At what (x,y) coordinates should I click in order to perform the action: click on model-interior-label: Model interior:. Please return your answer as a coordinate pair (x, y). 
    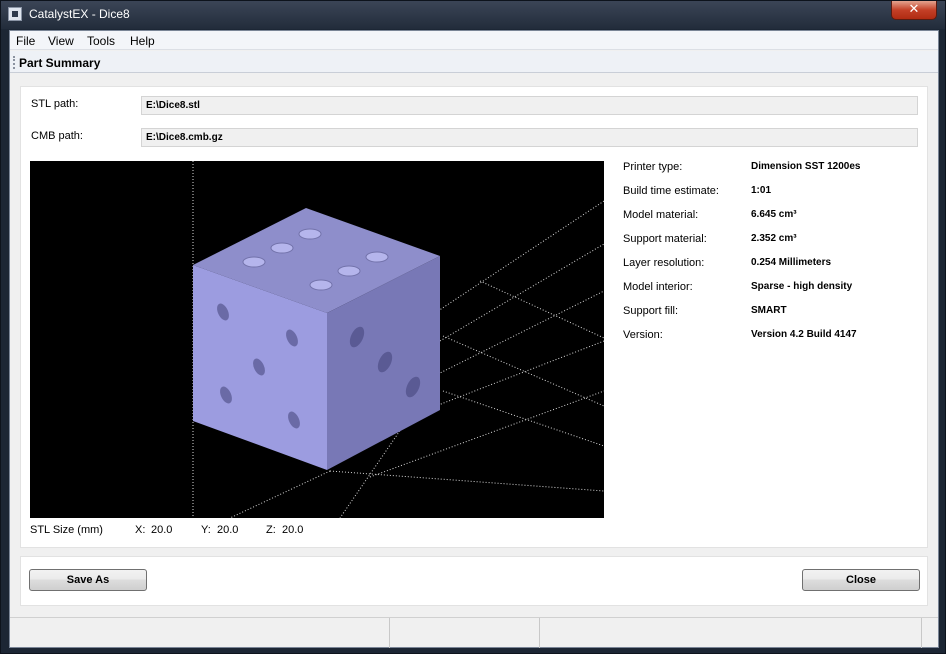
    Looking at the image, I should click on (658, 287).